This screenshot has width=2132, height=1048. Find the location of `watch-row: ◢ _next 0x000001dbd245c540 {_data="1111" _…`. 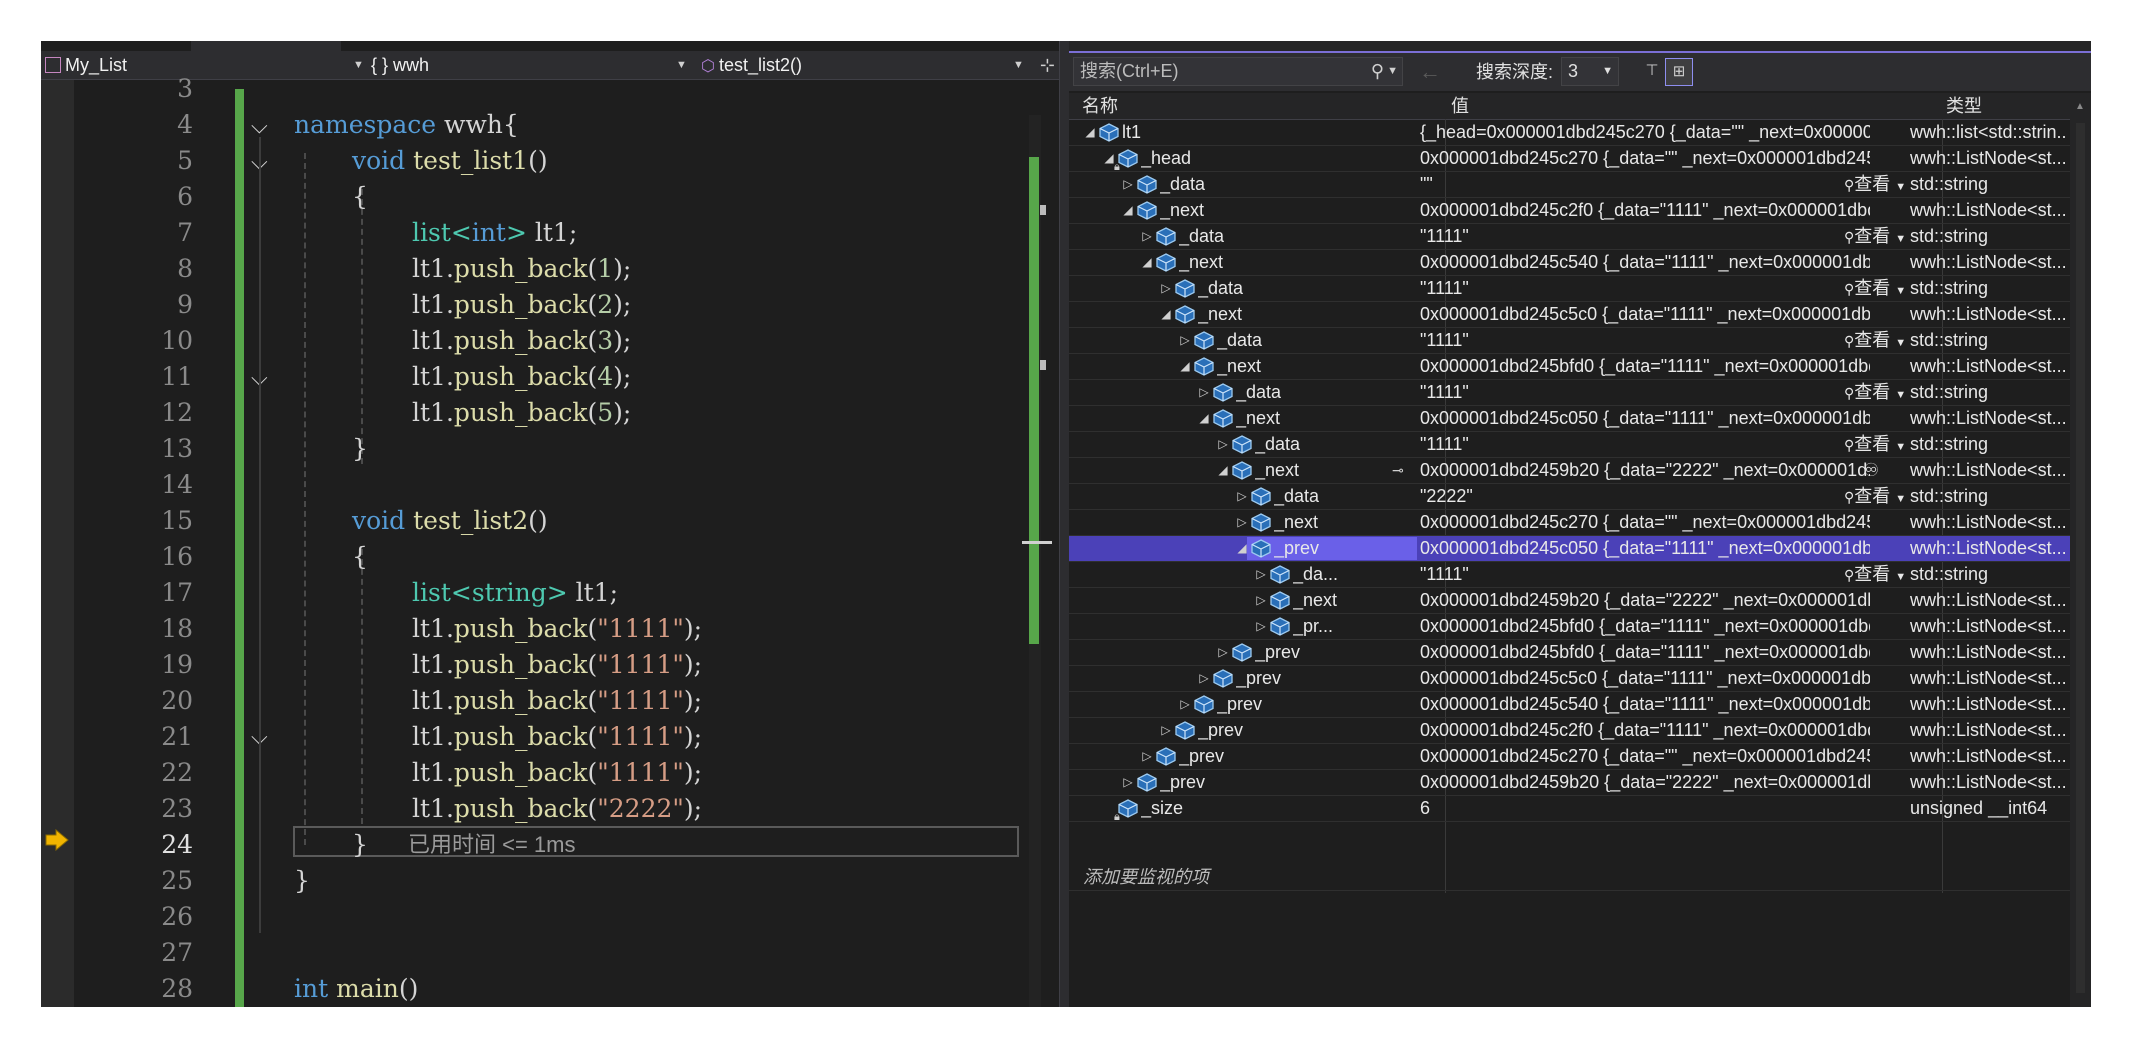

watch-row: ◢ _next 0x000001dbd245c540 {_data="1111" _… is located at coordinates (1569, 263).